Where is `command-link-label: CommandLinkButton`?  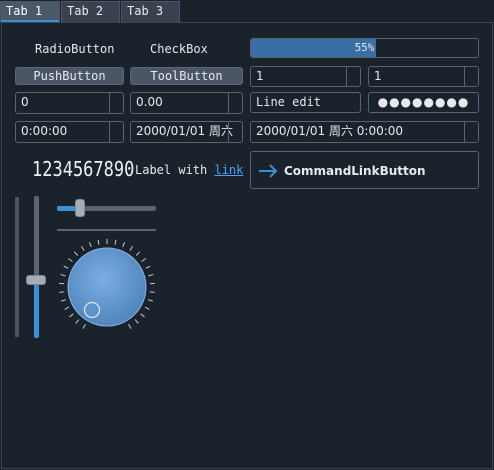 command-link-label: CommandLinkButton is located at coordinates (355, 171).